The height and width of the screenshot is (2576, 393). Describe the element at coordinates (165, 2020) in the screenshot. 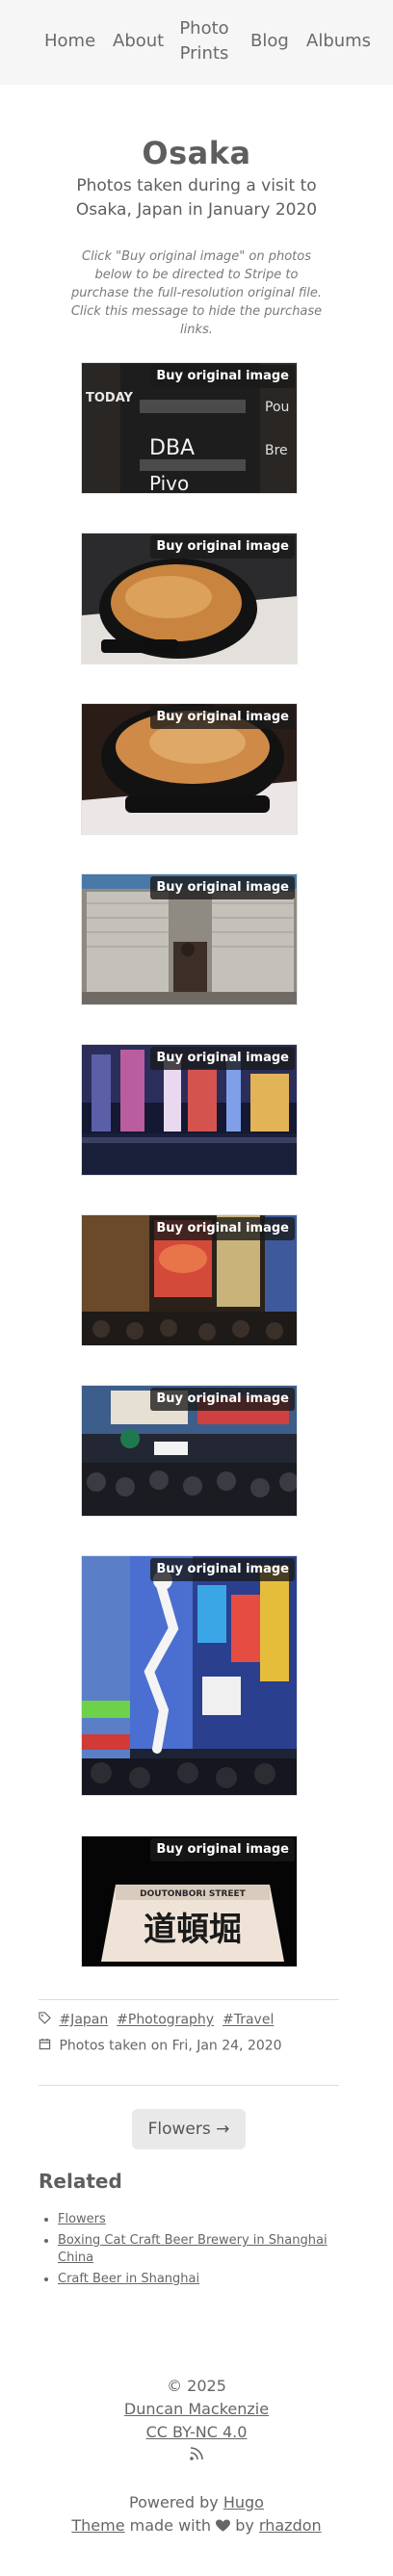

I see `tag-photography: #Photography` at that location.